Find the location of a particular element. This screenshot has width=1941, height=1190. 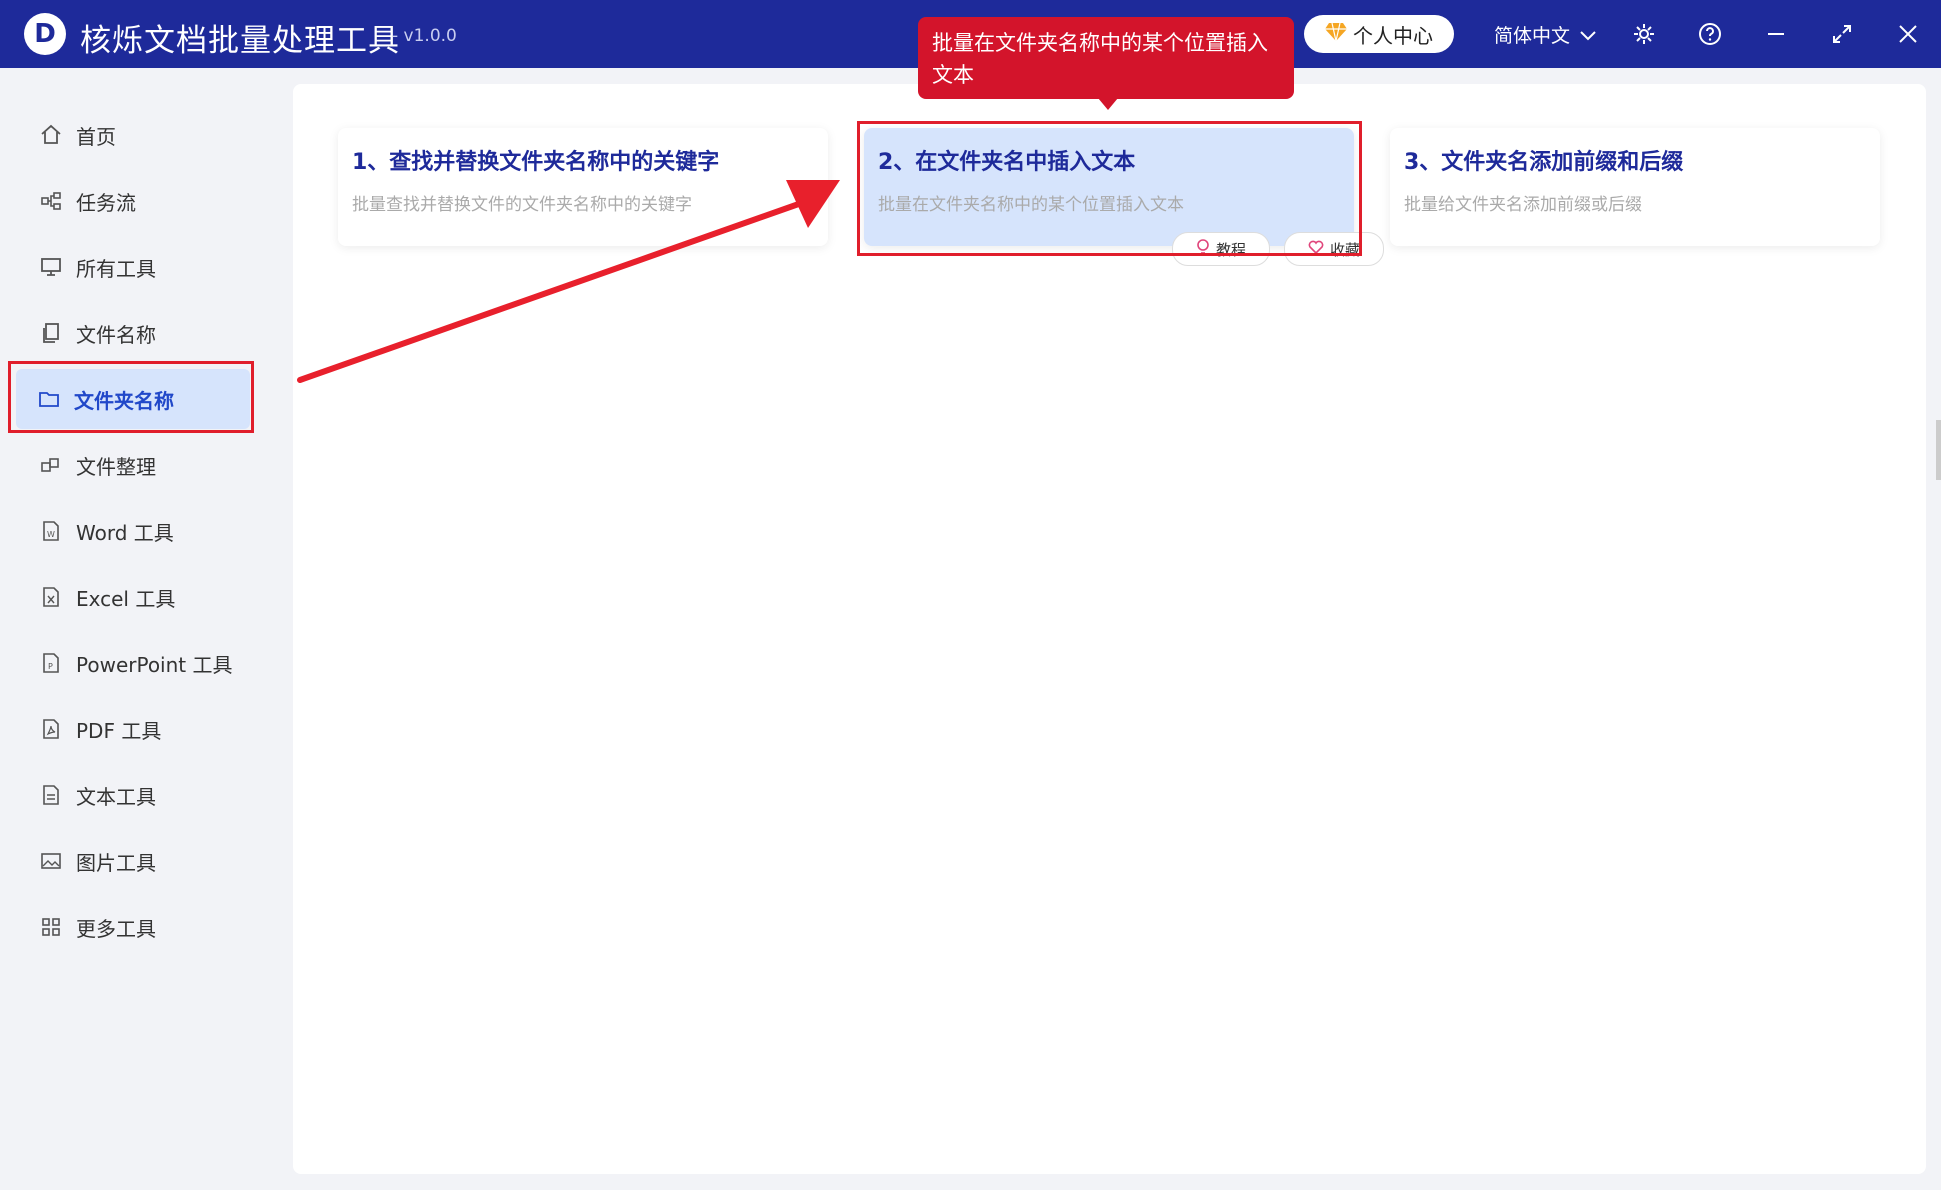

scrollbar is located at coordinates (1938, 450).